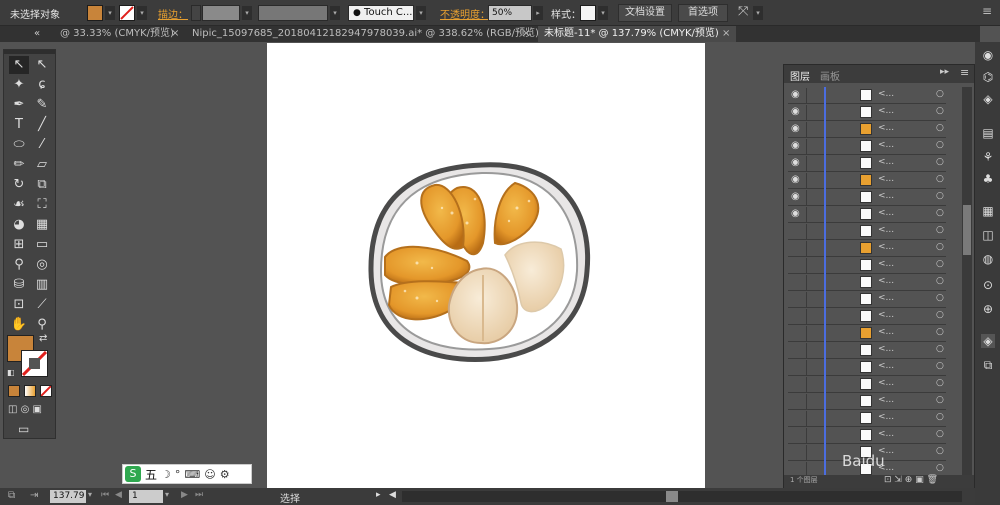 Image resolution: width=1000 pixels, height=505 pixels. What do you see at coordinates (421, 13) in the screenshot?
I see `brush-dropdown: ▾` at bounding box center [421, 13].